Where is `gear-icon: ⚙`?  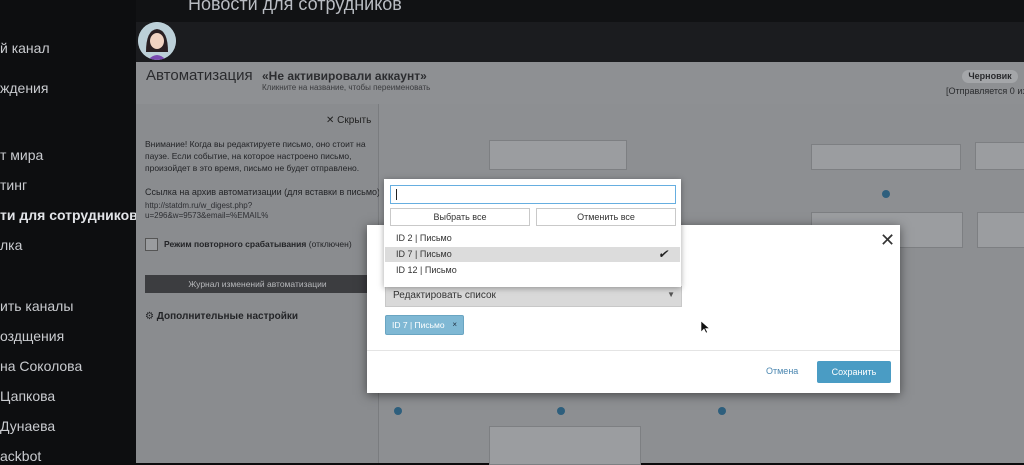 gear-icon: ⚙ is located at coordinates (151, 316).